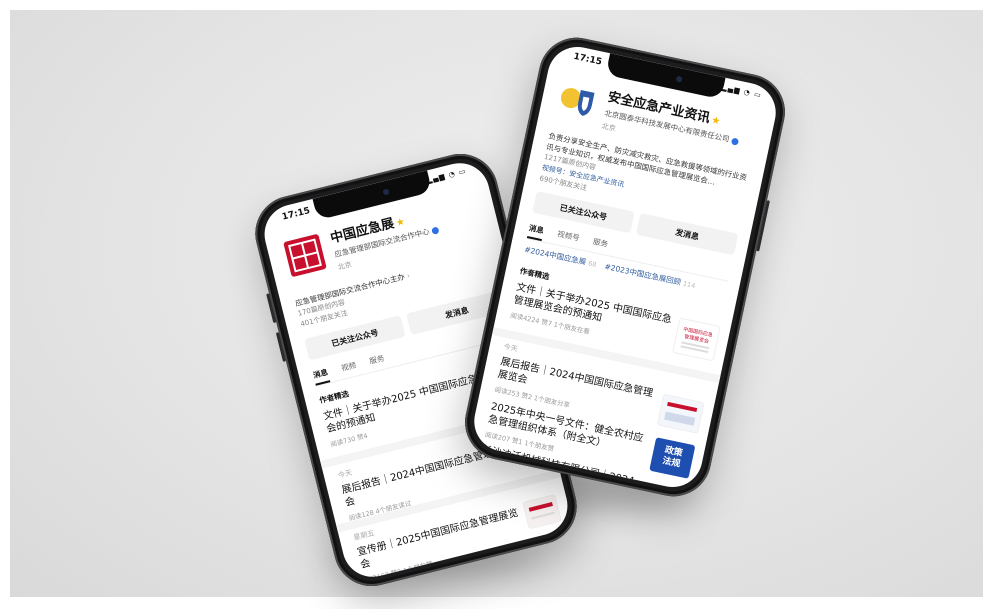  What do you see at coordinates (696, 339) in the screenshot?
I see `article-thumbnail: 中国国际应急管理展览会` at bounding box center [696, 339].